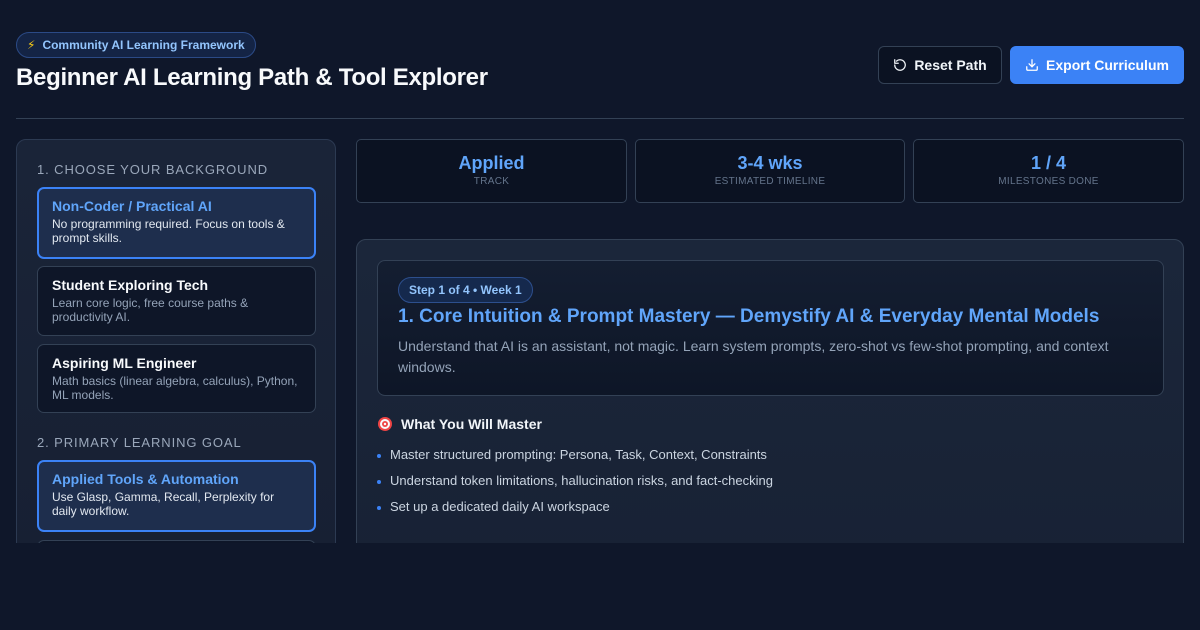  I want to click on mastery-heading-label: What You Will Master, so click(471, 424).